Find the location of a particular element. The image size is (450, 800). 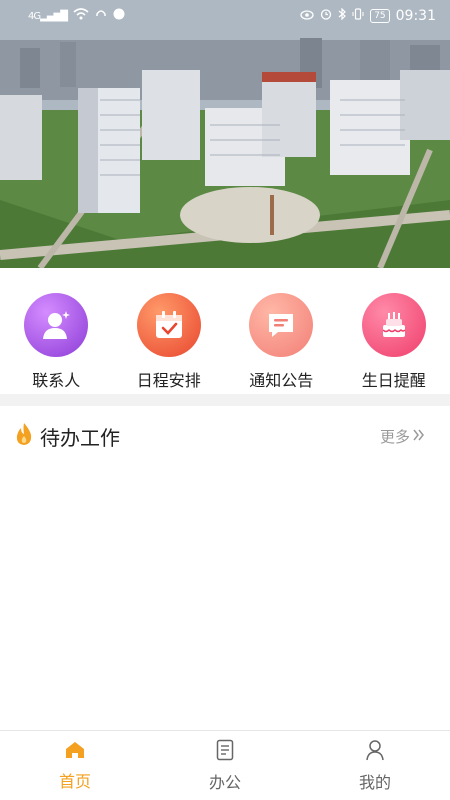

tab-office: 办公 is located at coordinates (225, 765).